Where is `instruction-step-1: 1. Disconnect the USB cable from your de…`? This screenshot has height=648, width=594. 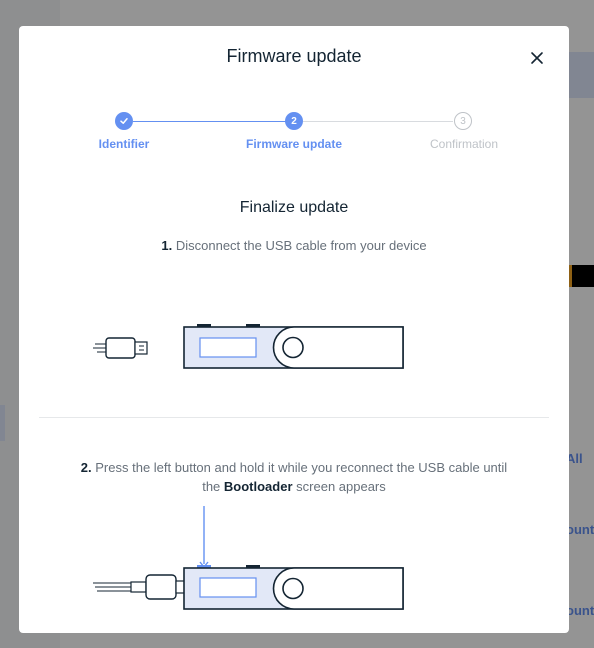 instruction-step-1: 1. Disconnect the USB cable from your de… is located at coordinates (294, 245).